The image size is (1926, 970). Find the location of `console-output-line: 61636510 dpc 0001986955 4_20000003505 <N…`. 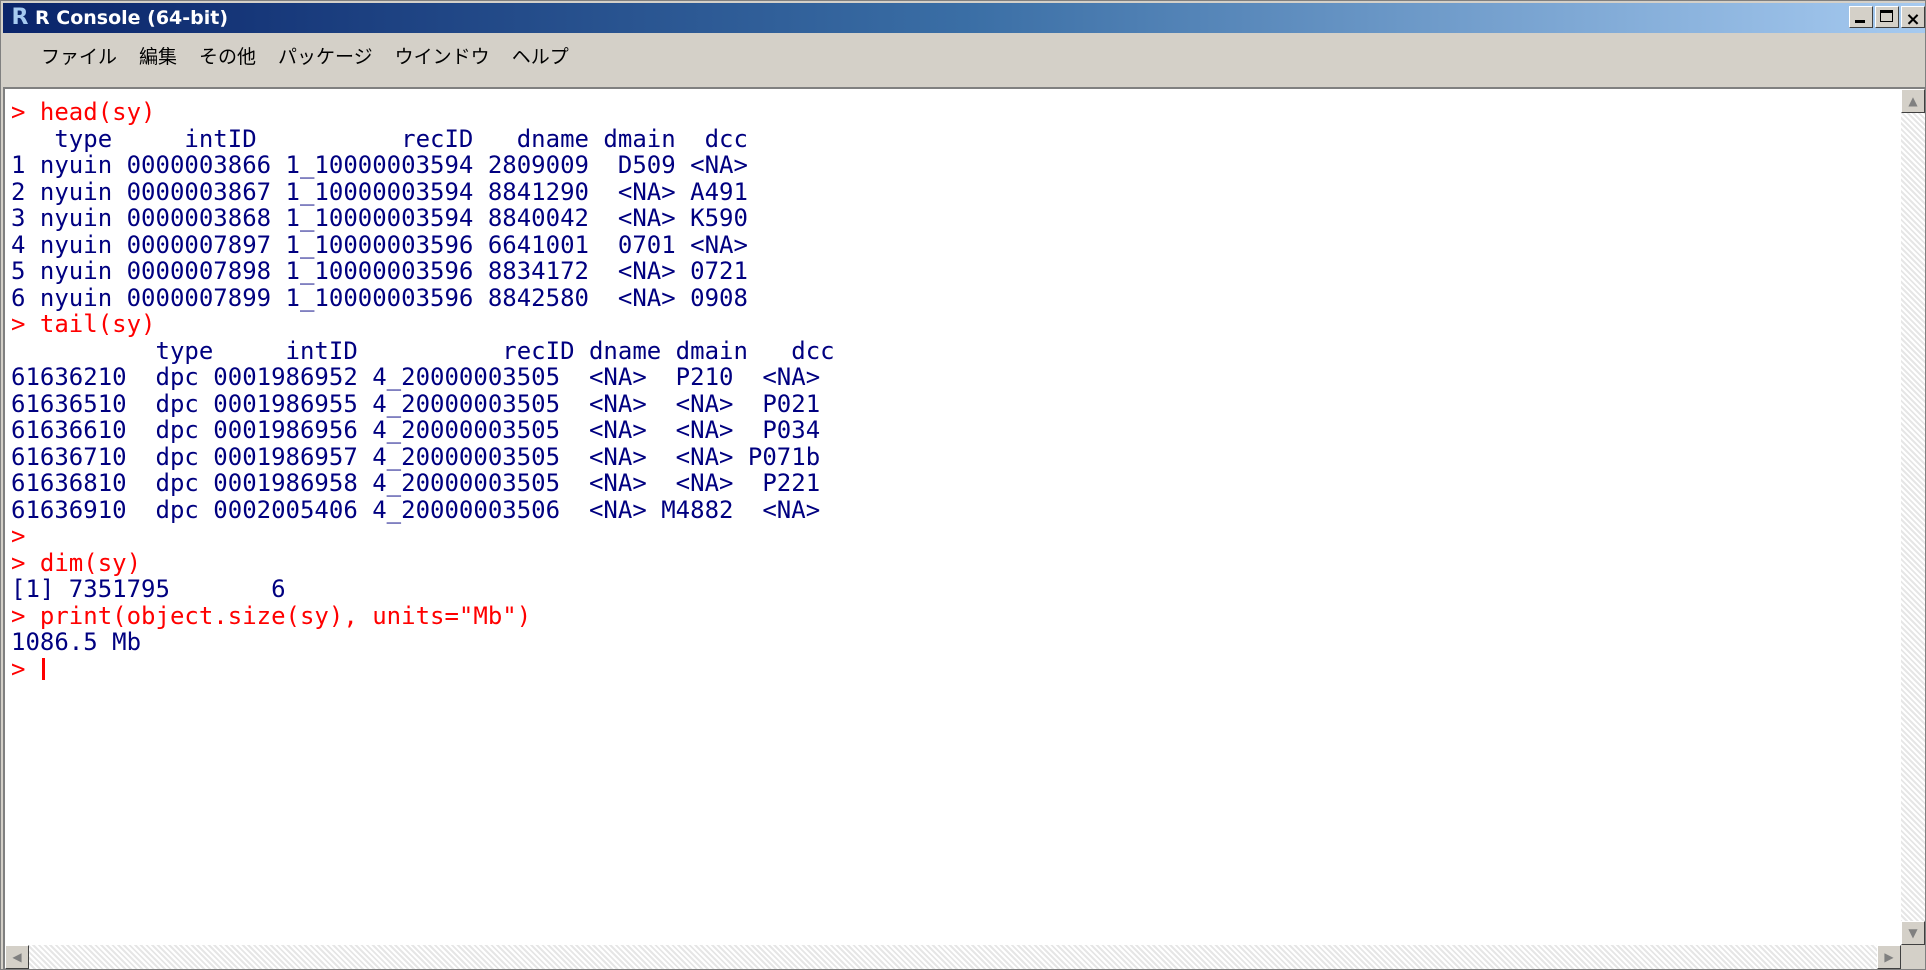

console-output-line: 61636510 dpc 0001986955 4_20000003505 <N… is located at coordinates (416, 403).